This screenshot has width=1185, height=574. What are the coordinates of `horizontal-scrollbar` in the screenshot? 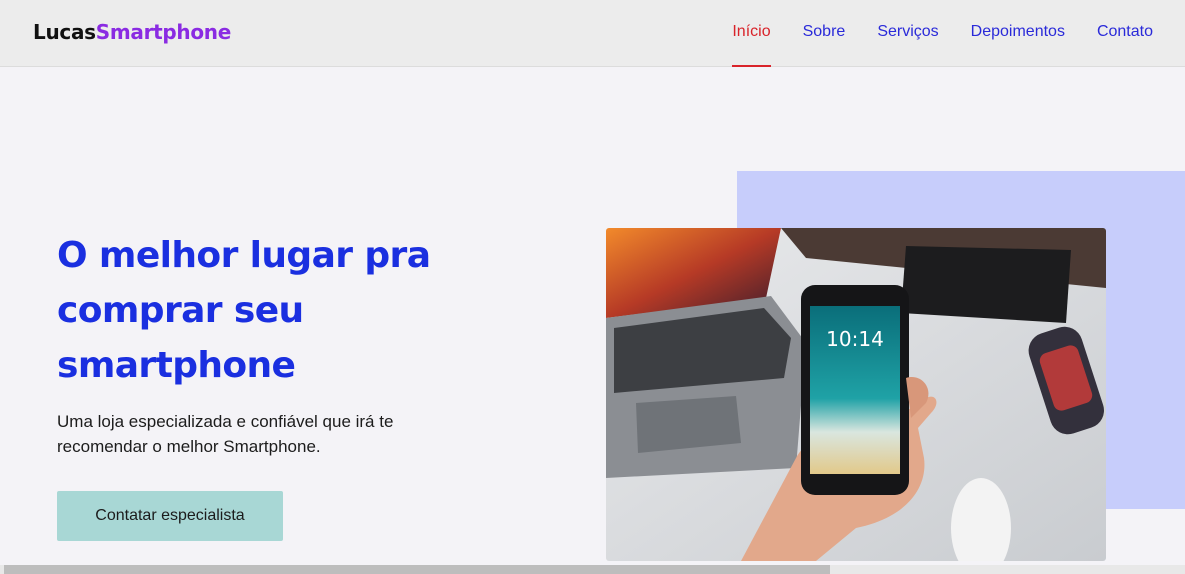 It's located at (592, 569).